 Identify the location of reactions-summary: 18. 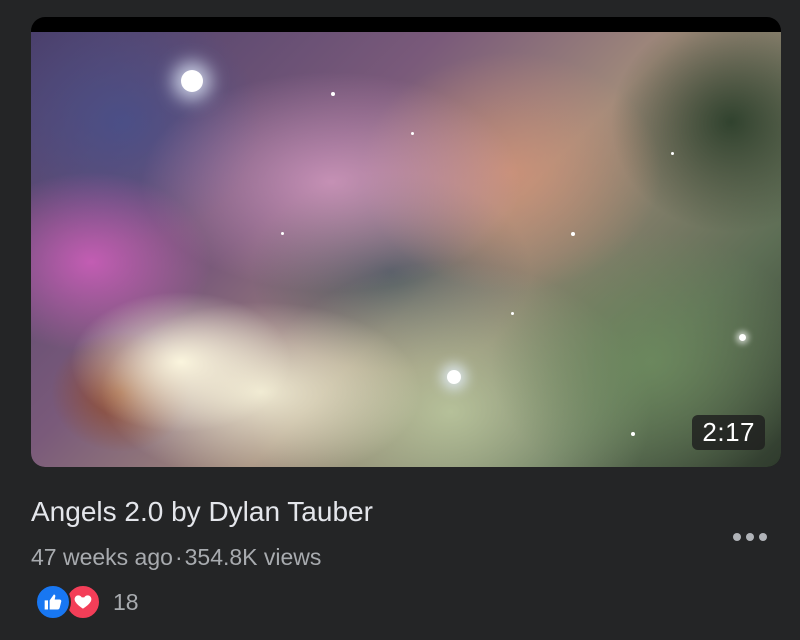
(87, 602).